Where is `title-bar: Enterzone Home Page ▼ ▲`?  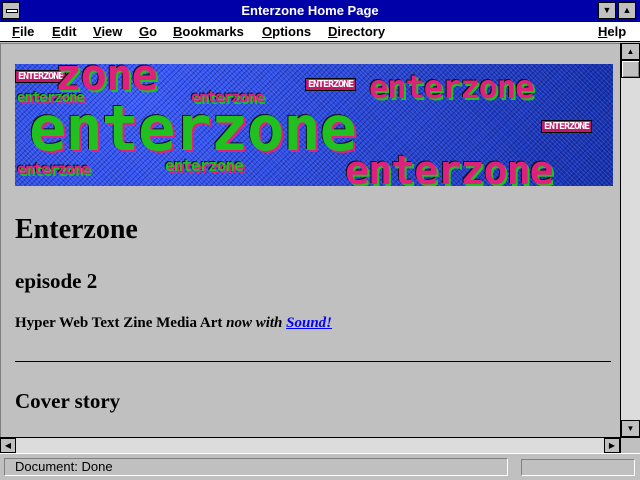 title-bar: Enterzone Home Page ▼ ▲ is located at coordinates (320, 11).